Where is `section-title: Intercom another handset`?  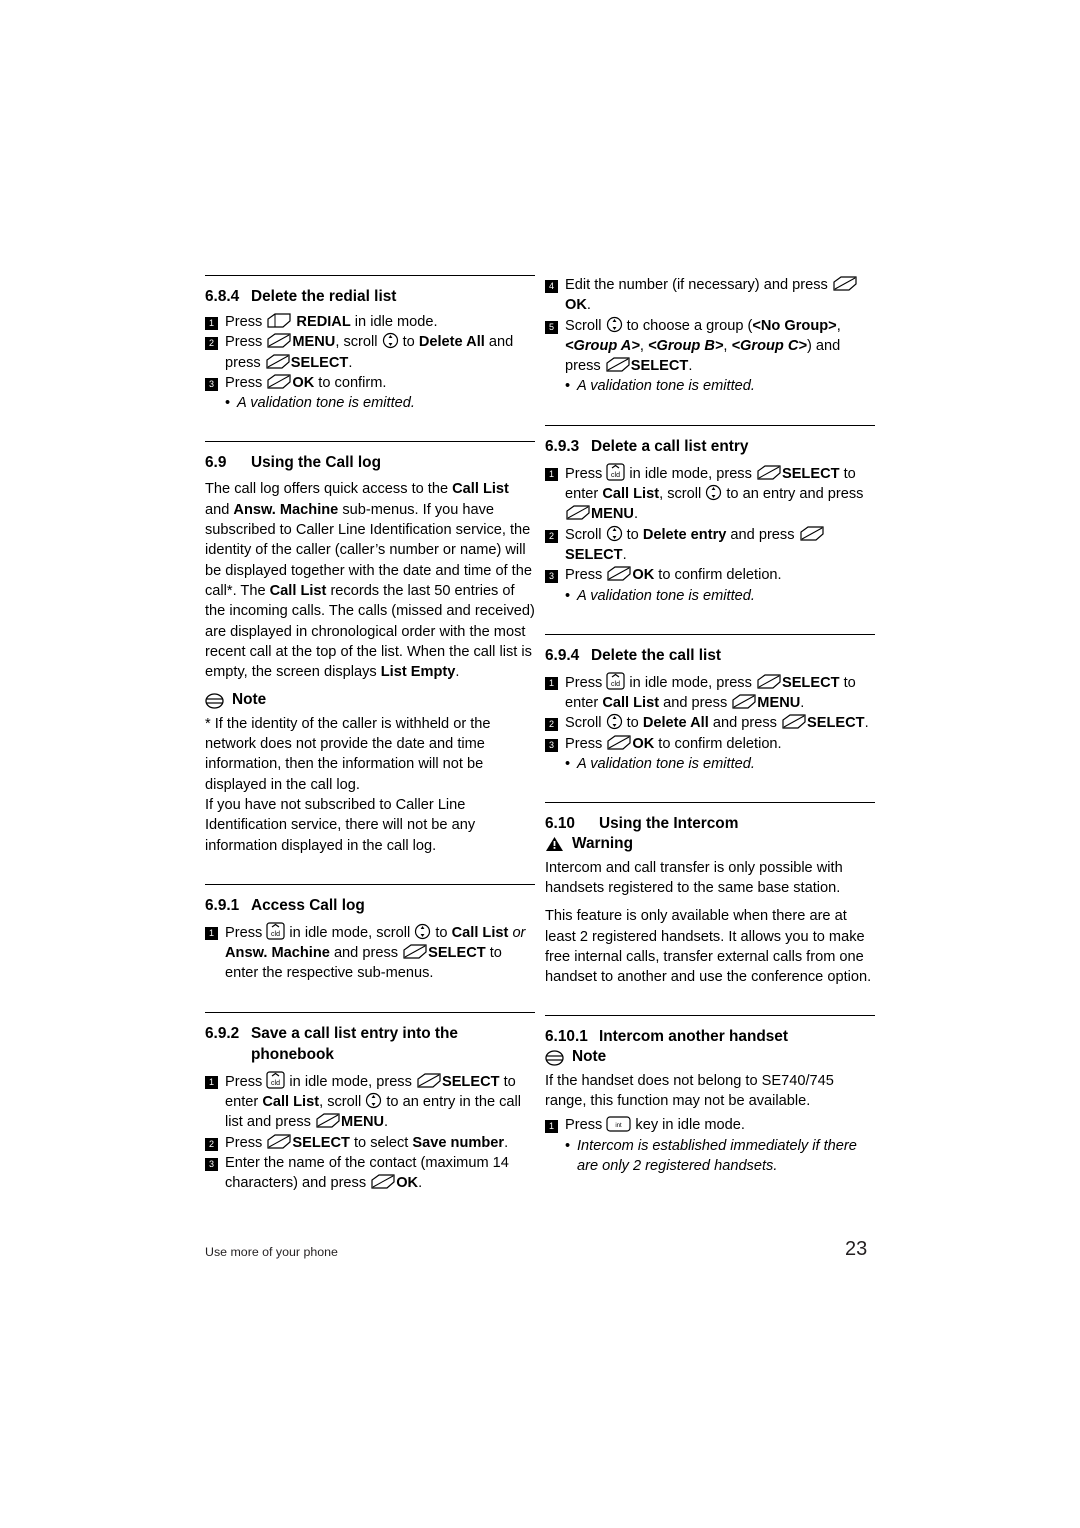 section-title: Intercom another handset is located at coordinates (693, 1037).